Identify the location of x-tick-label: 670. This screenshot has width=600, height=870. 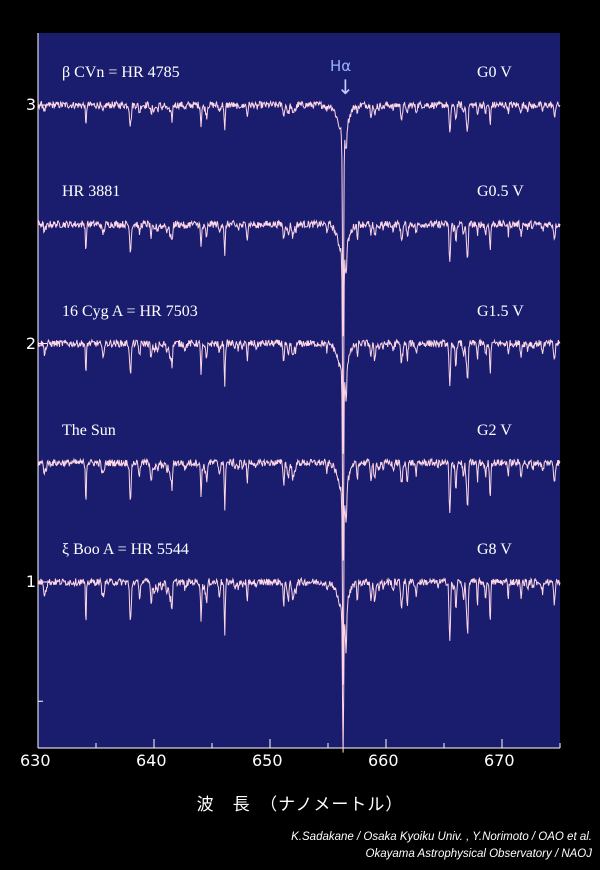
(499, 760).